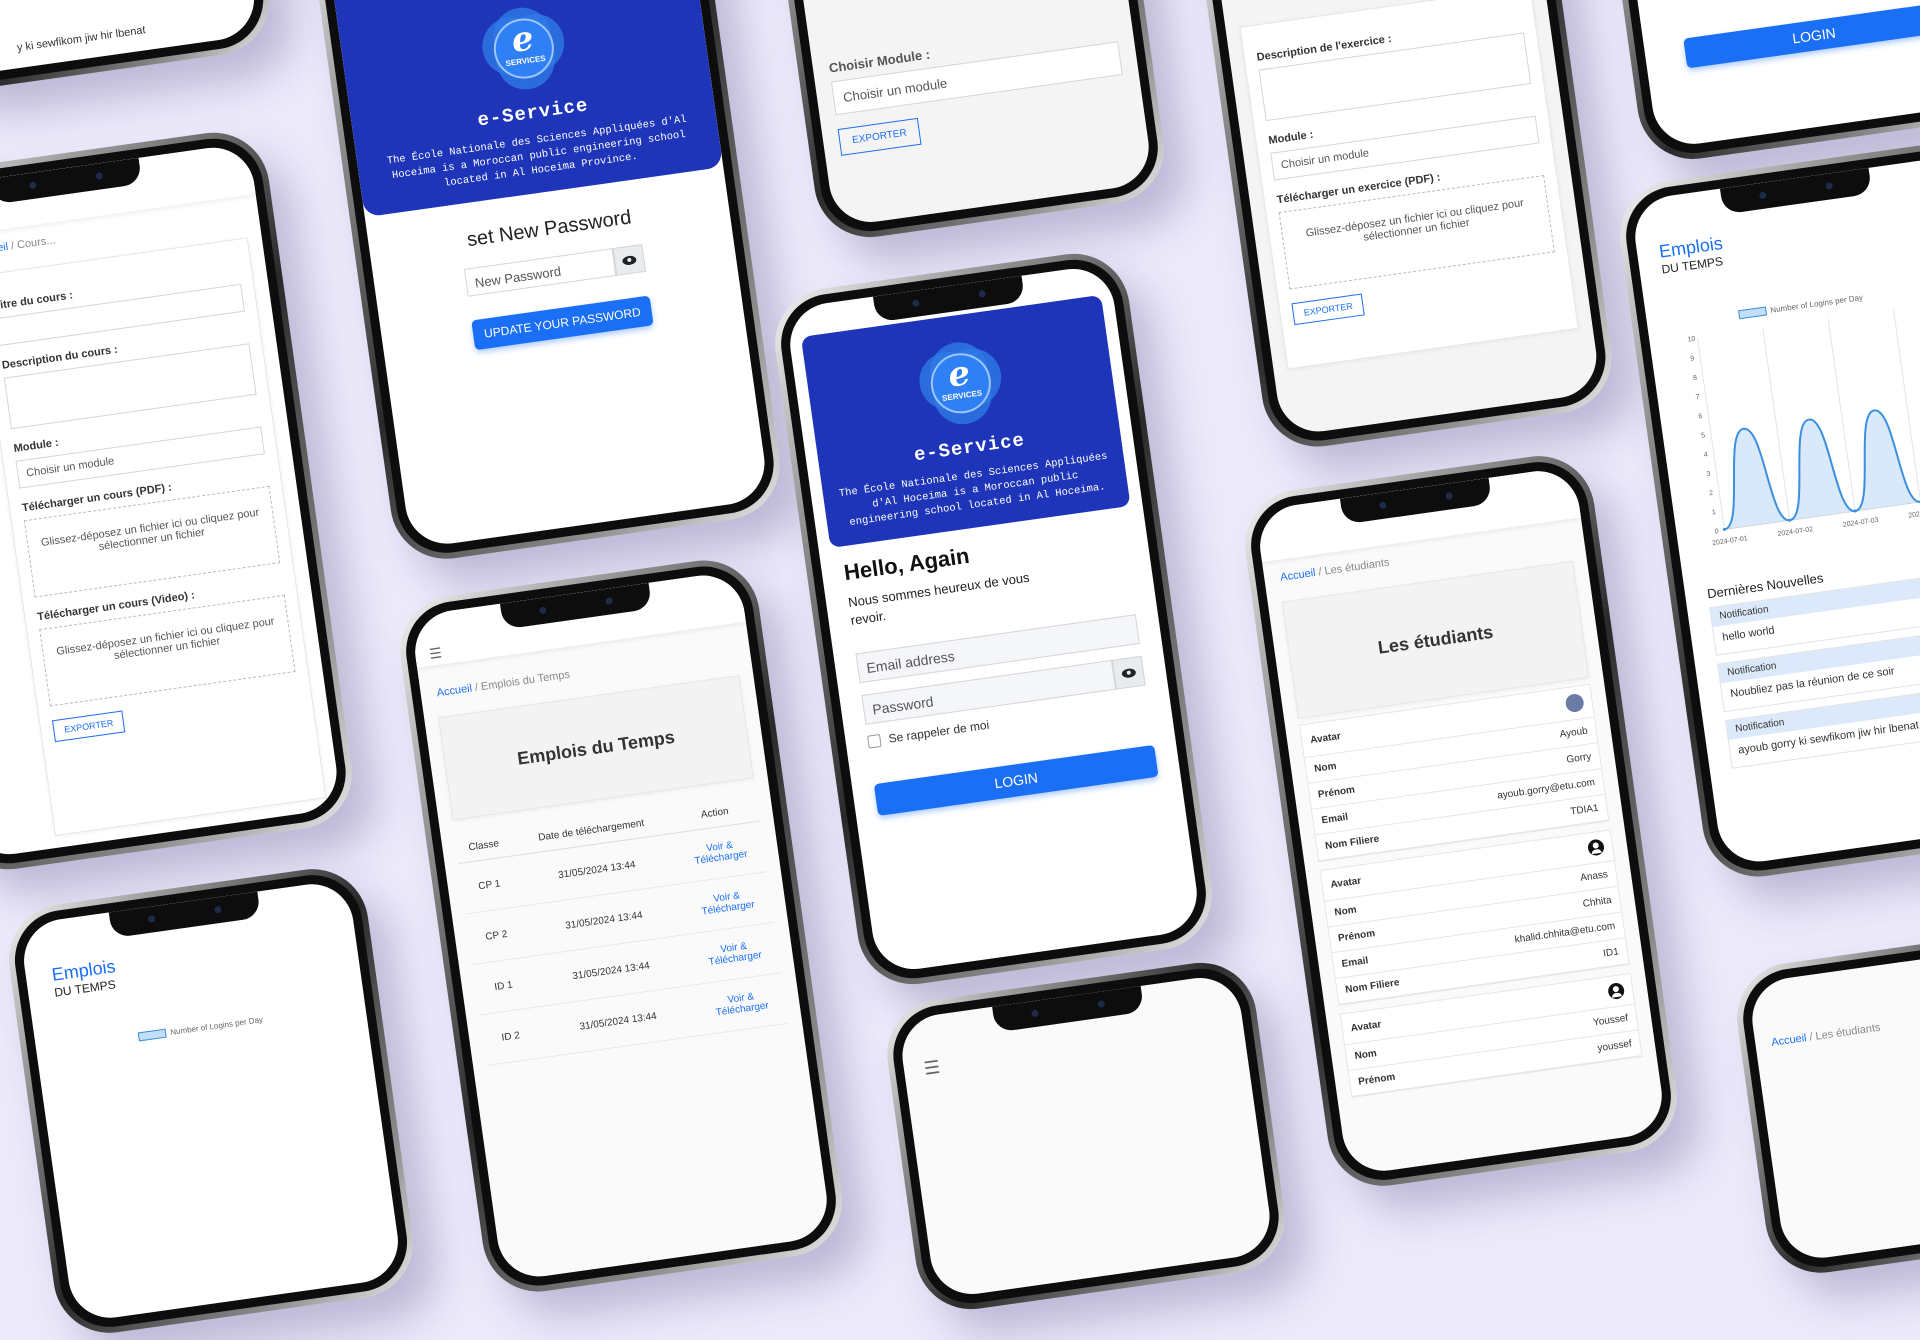  What do you see at coordinates (874, 741) in the screenshot?
I see `remember-checkbox` at bounding box center [874, 741].